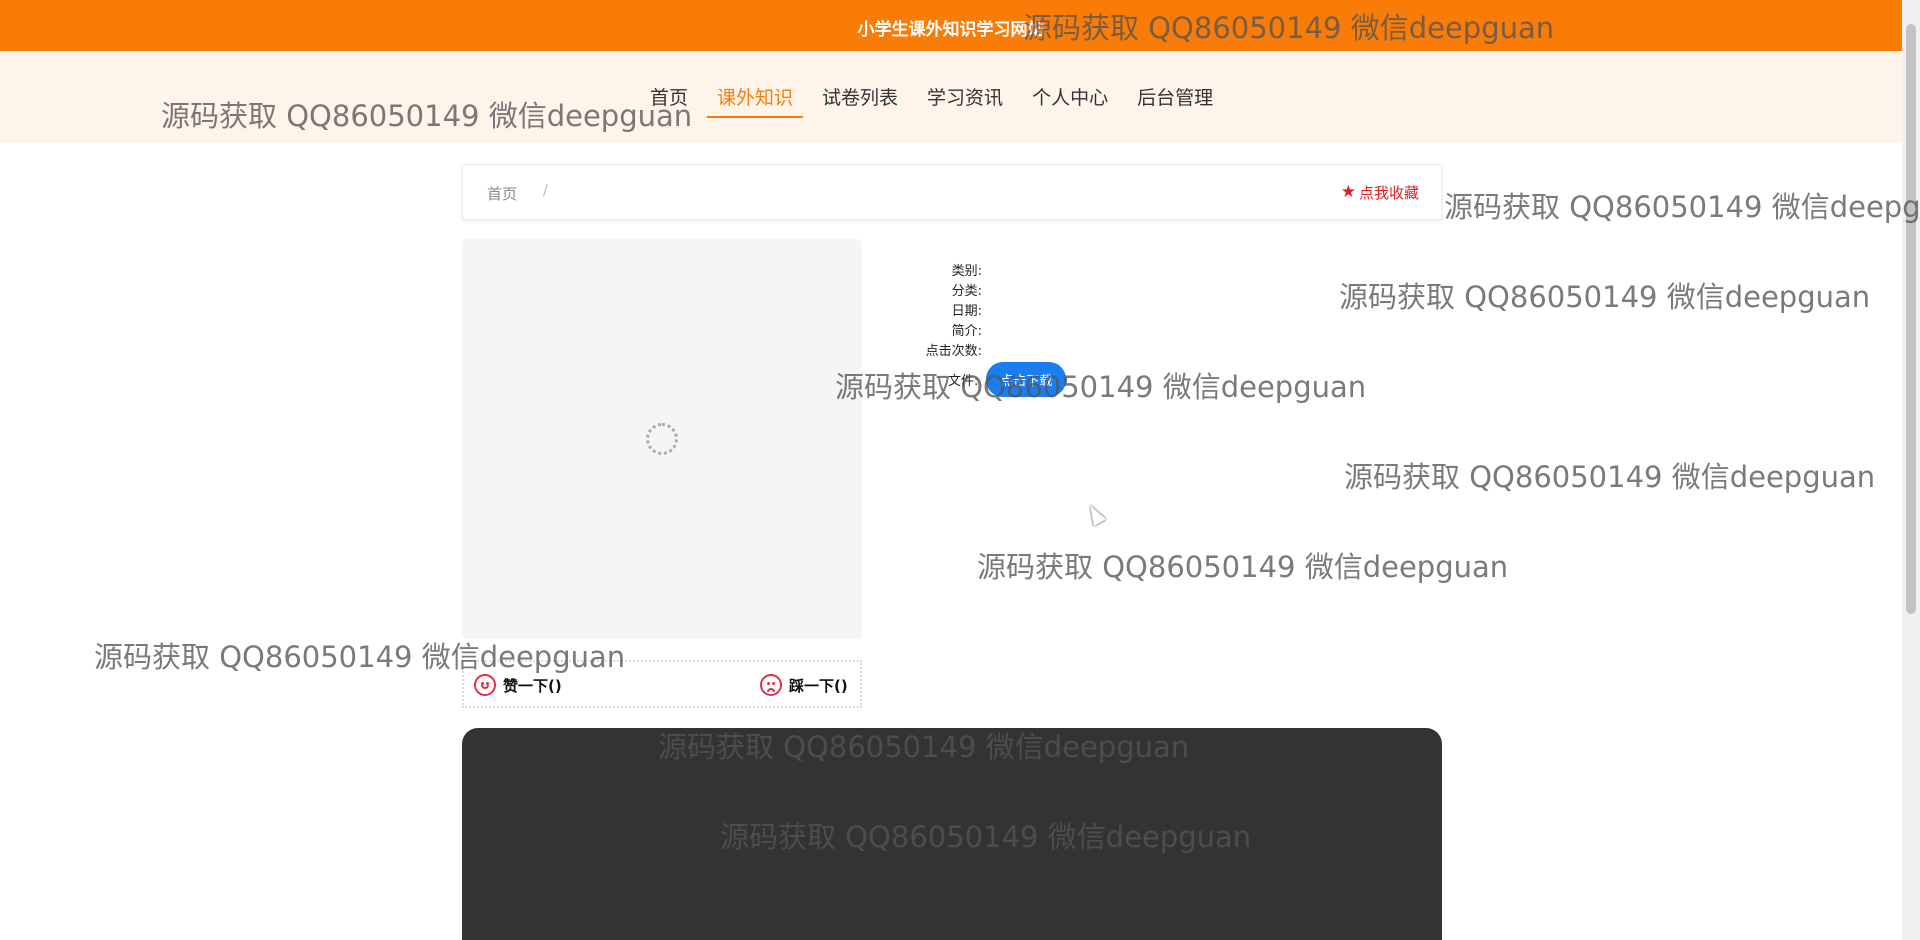 The height and width of the screenshot is (940, 1920). I want to click on dislike-button: 踩一下(), so click(804, 685).